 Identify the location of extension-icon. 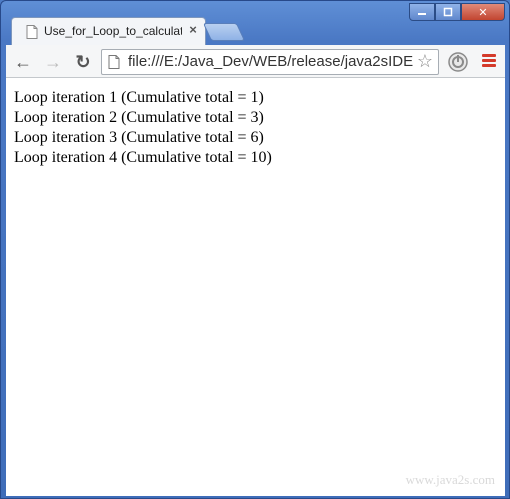
(458, 62).